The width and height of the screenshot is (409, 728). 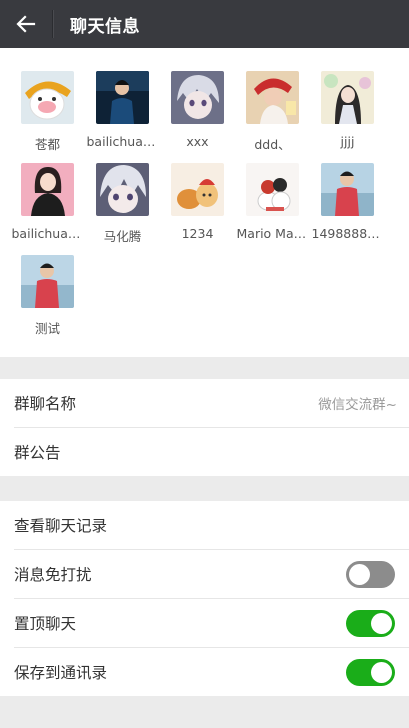 What do you see at coordinates (47, 328) in the screenshot?
I see `member-name: 测试` at bounding box center [47, 328].